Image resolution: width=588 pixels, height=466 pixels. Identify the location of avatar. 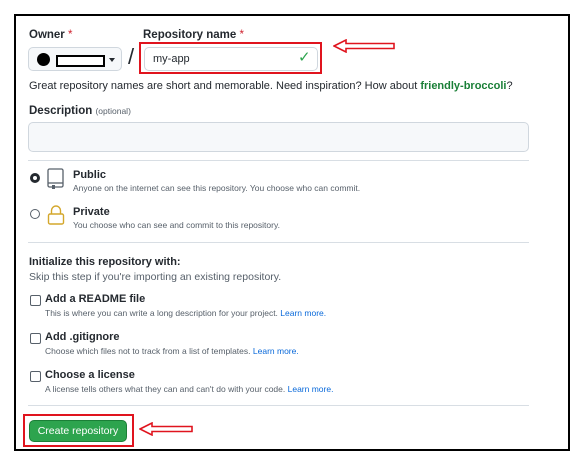
(43, 59).